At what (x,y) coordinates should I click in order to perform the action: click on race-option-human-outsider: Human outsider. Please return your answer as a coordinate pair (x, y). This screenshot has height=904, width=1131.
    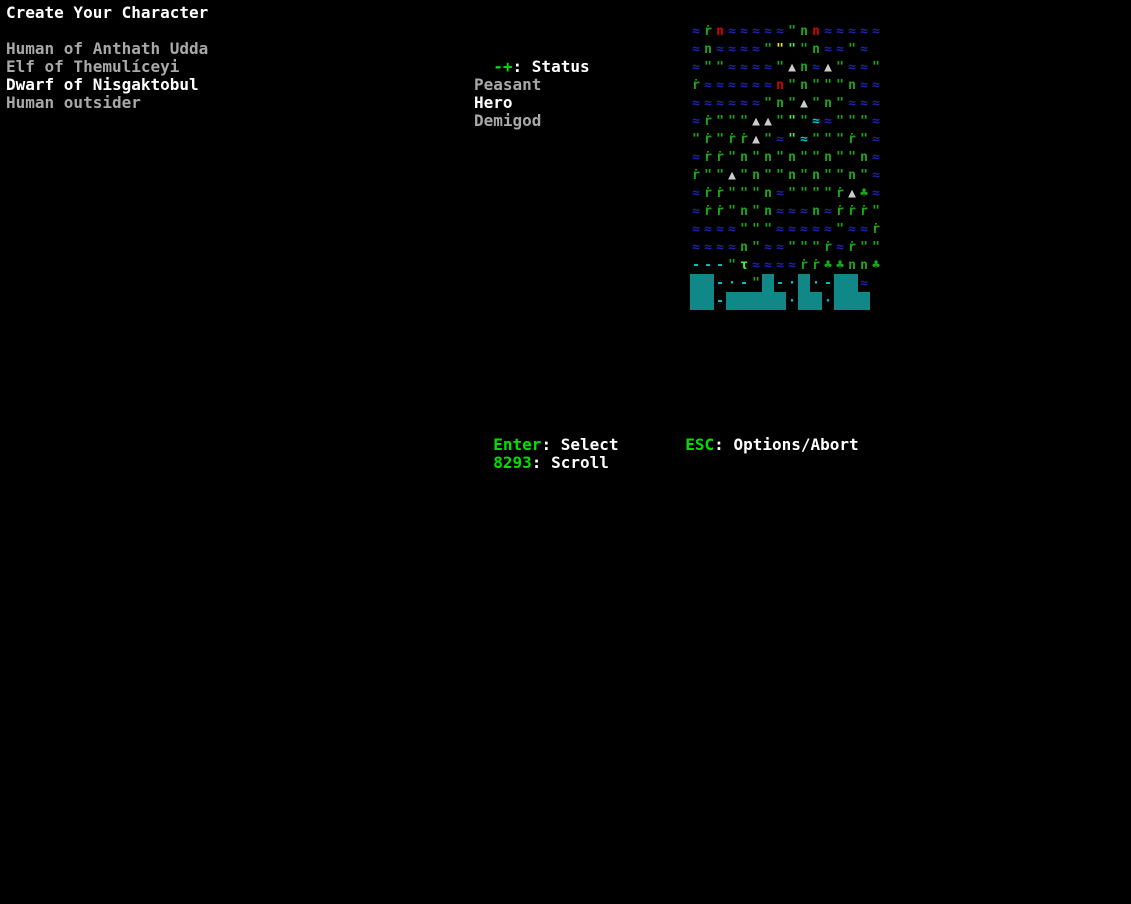
    Looking at the image, I should click on (73, 103).